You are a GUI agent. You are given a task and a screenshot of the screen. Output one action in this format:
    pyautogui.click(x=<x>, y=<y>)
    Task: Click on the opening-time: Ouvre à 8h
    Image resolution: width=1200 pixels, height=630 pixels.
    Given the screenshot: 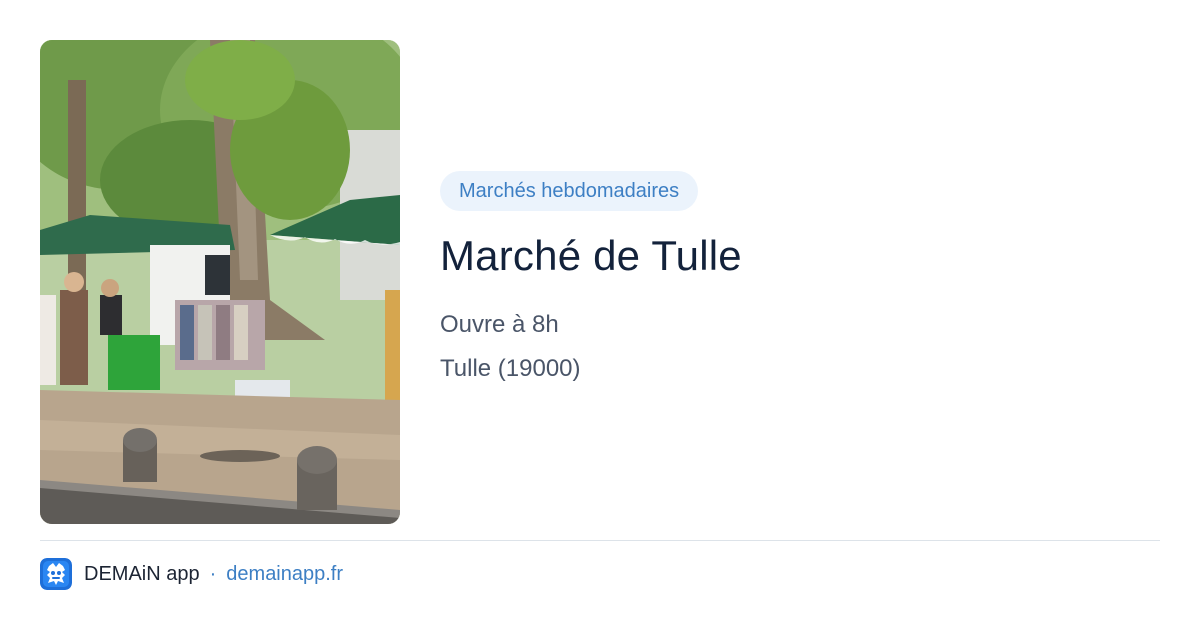 What is the action you would take?
    pyautogui.click(x=499, y=324)
    